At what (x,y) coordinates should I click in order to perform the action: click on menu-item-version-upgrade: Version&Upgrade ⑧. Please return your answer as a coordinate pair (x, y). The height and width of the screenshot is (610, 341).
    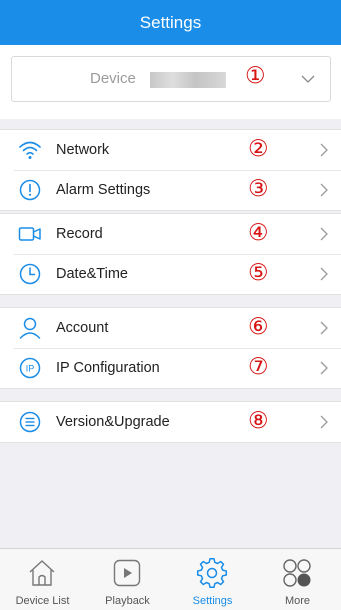
    Looking at the image, I should click on (170, 422).